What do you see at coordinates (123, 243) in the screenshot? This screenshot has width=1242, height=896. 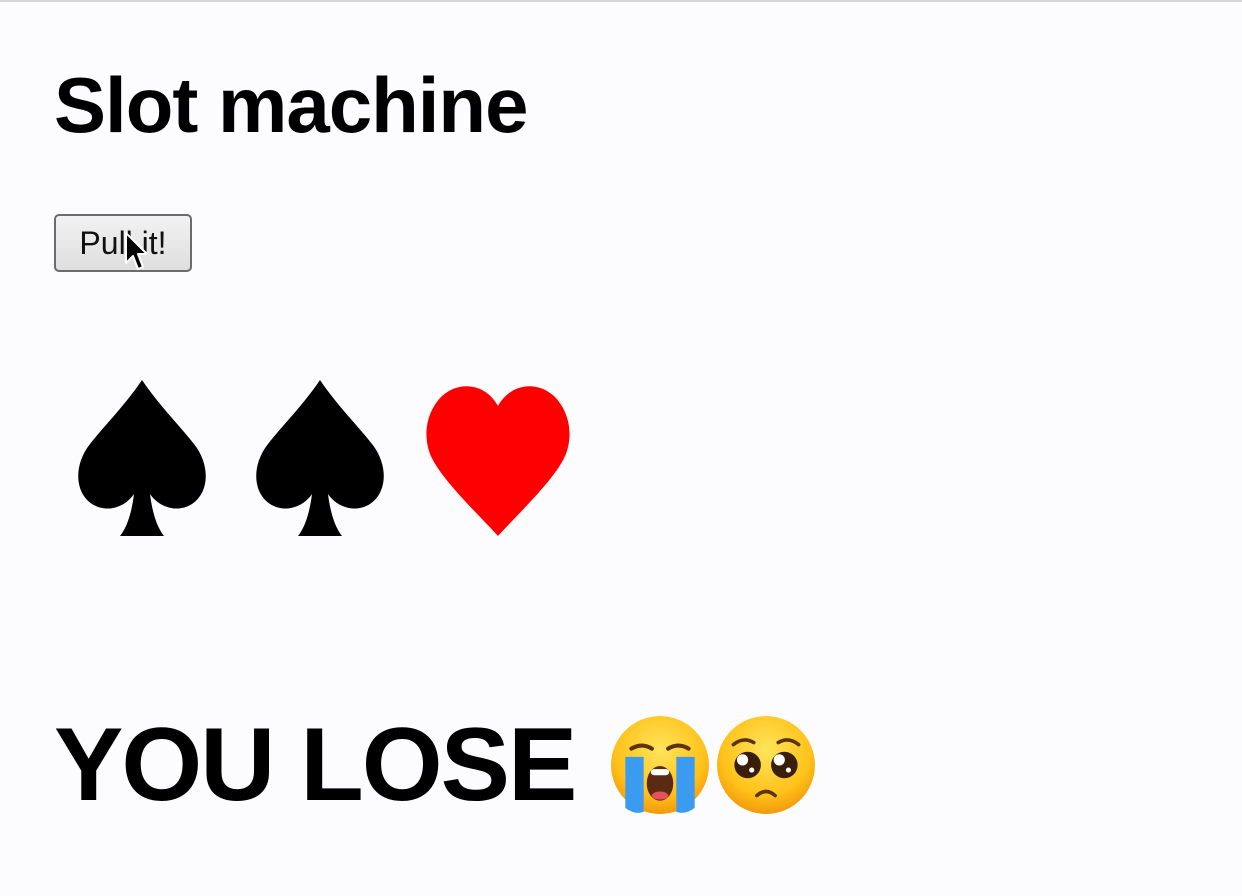 I see `pull-button: Pull it!` at bounding box center [123, 243].